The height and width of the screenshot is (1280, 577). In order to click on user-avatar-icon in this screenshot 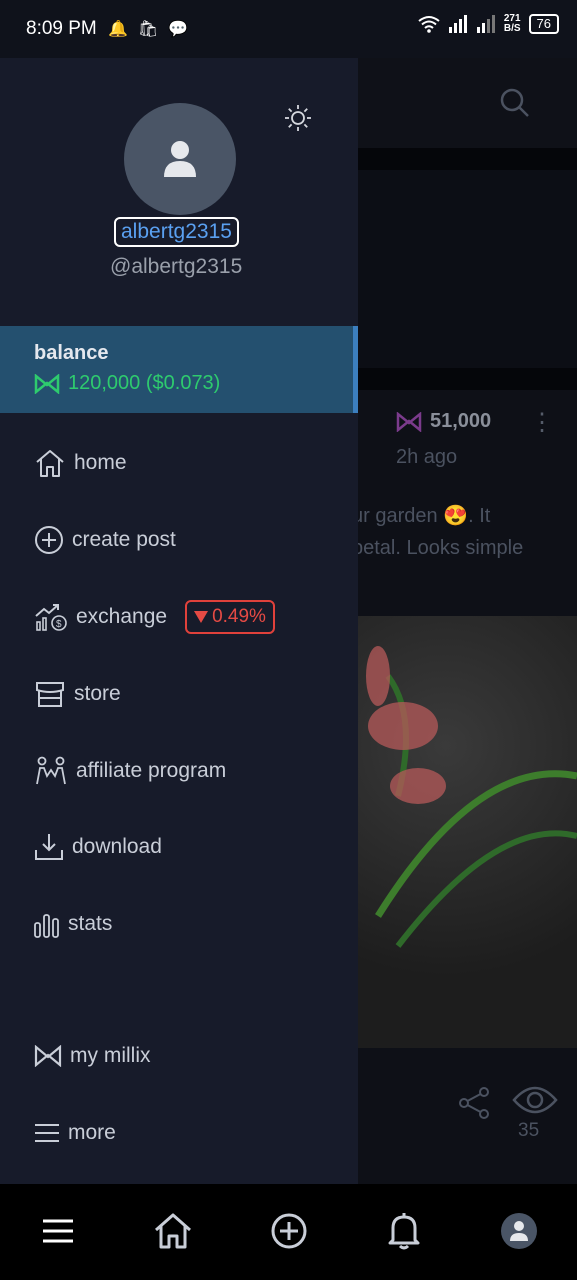, I will do `click(519, 1231)`.